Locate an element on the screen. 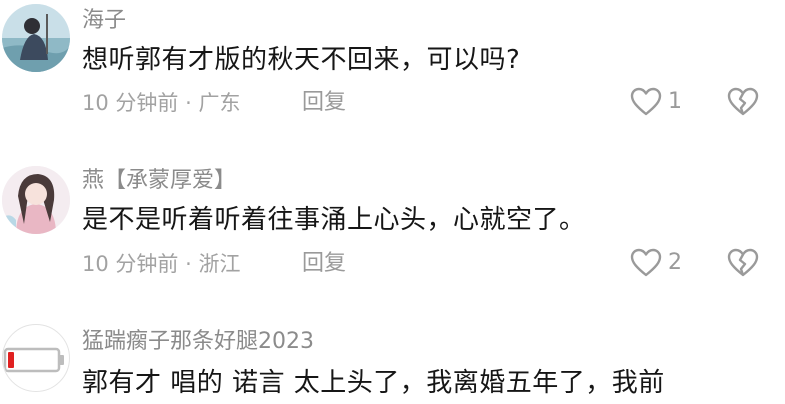 The image size is (785, 404). low-battery-avatar-icon is located at coordinates (33, 360).